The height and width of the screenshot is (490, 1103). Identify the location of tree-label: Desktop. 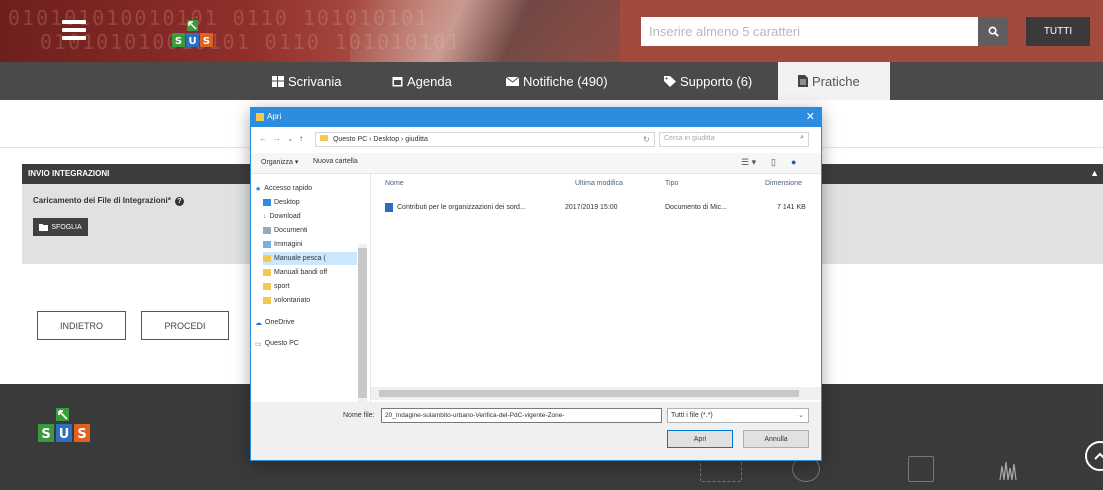
(287, 202).